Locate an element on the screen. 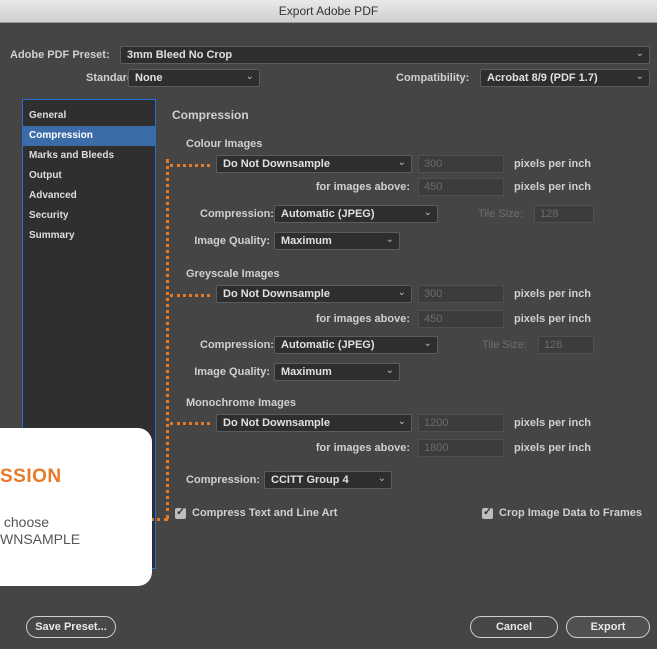 The height and width of the screenshot is (649, 657). sidebar-item-general: General is located at coordinates (89, 116).